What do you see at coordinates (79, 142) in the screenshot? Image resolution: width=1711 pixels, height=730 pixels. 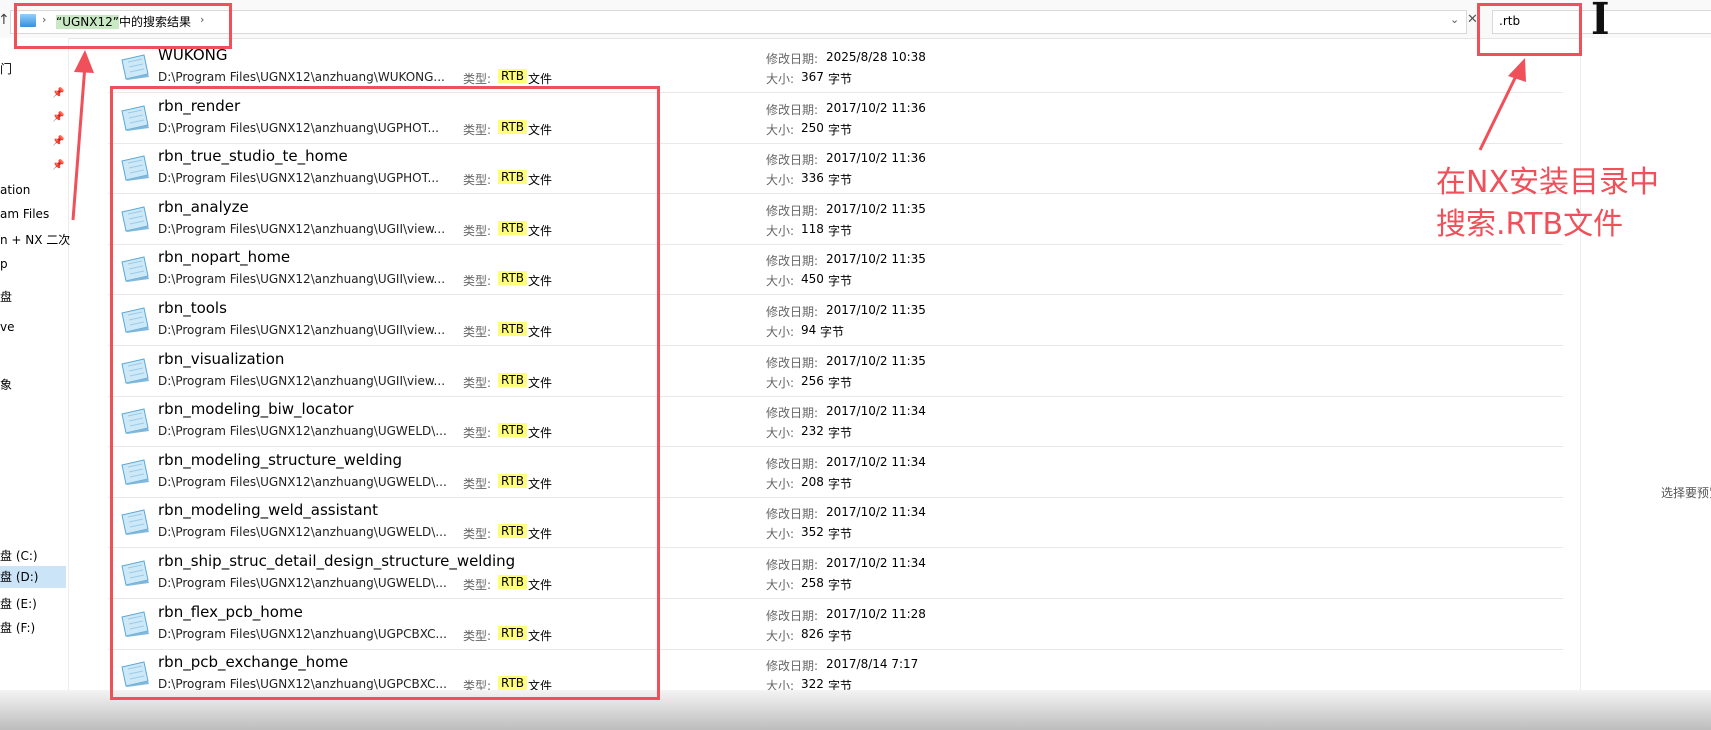 I see `annotation-arrow-line-left` at bounding box center [79, 142].